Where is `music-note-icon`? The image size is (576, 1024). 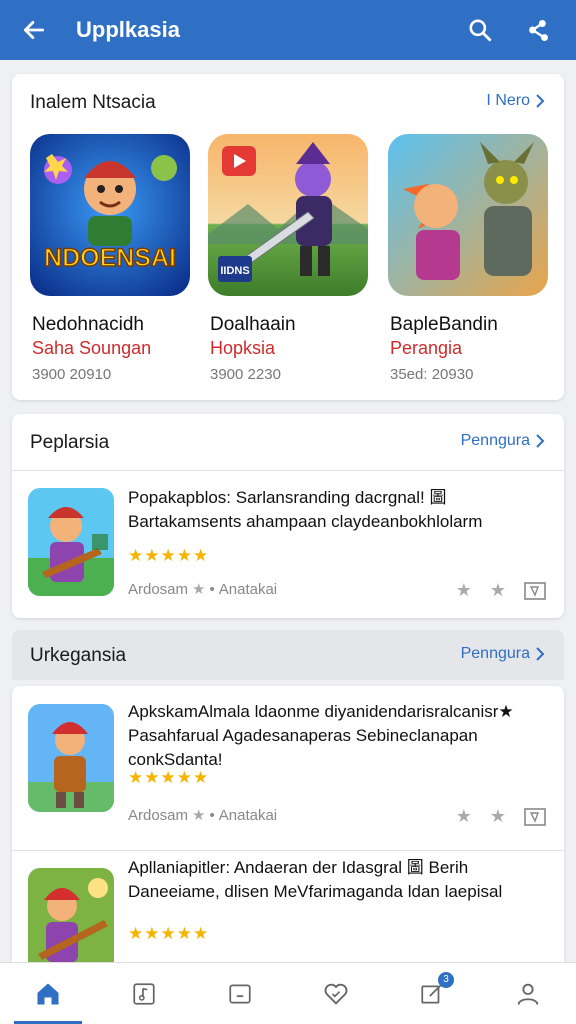 music-note-icon is located at coordinates (144, 993).